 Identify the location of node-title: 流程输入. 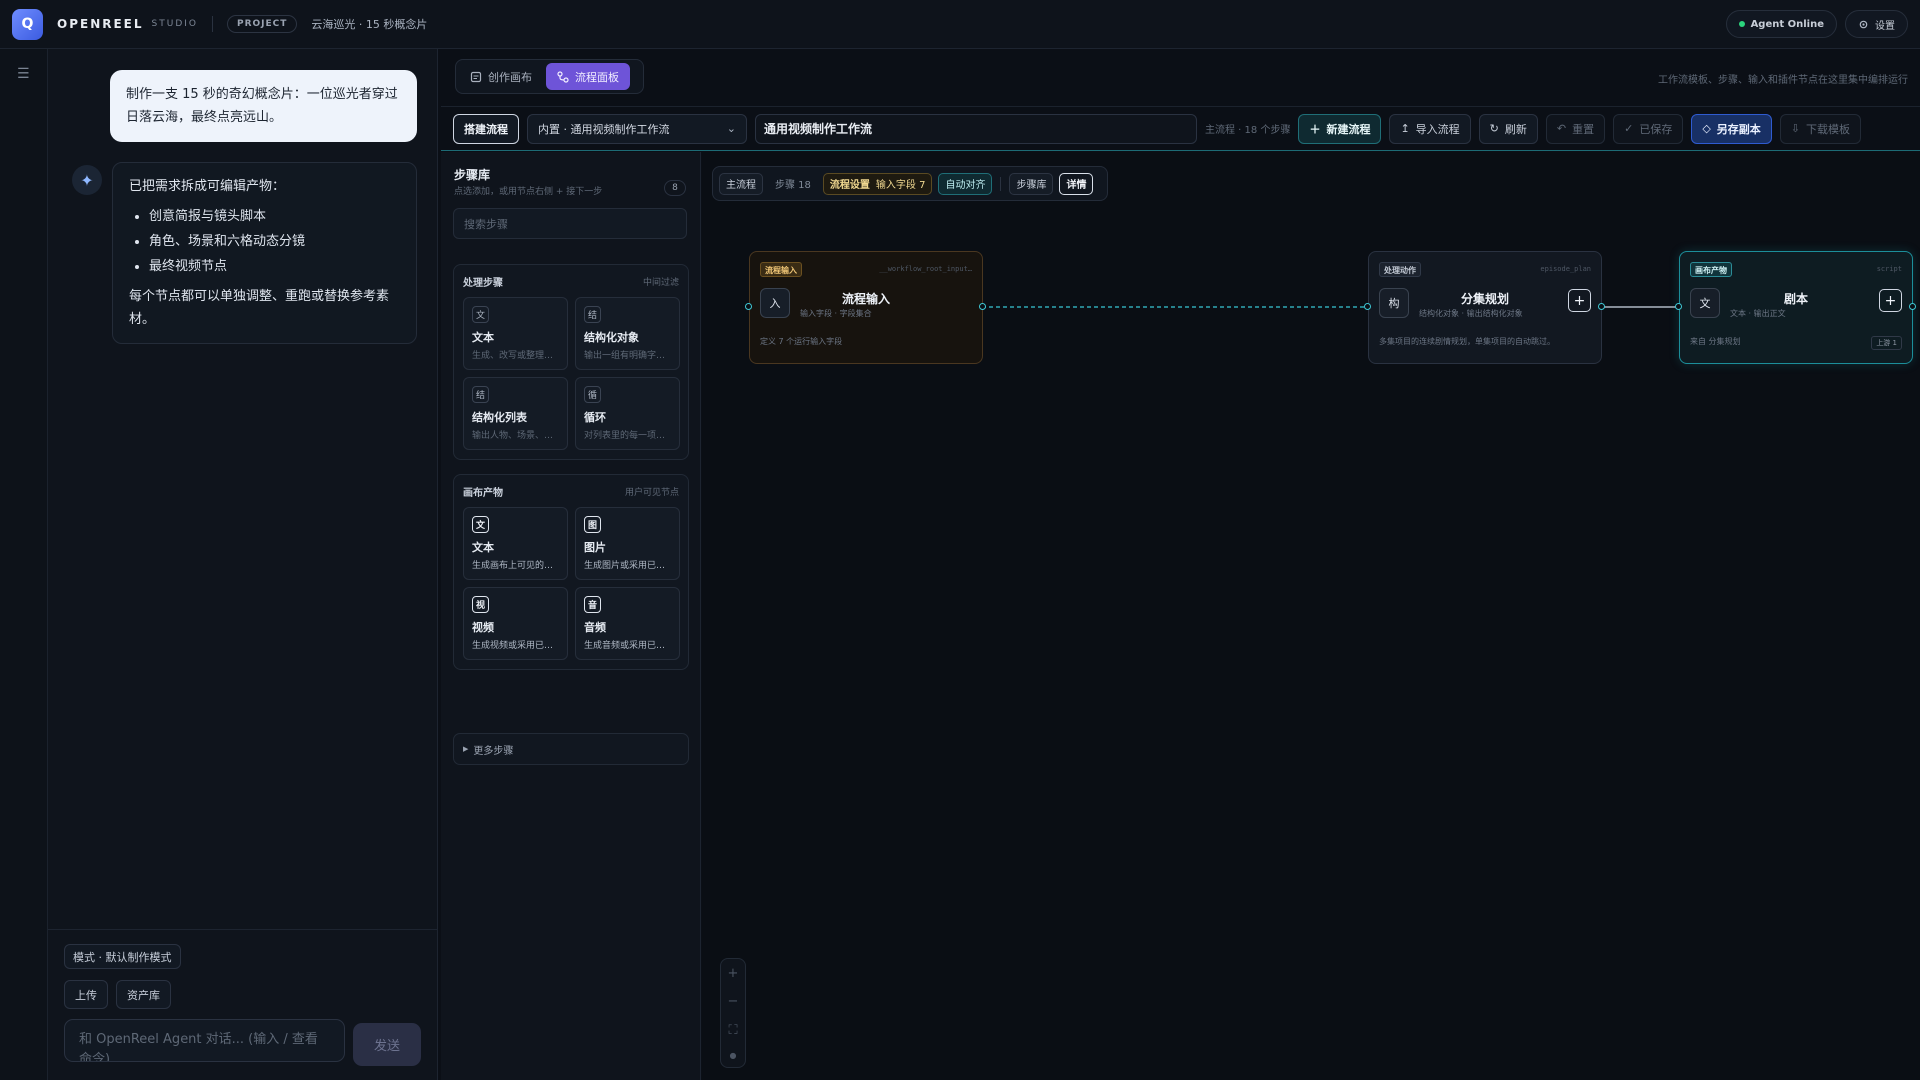
(865, 299).